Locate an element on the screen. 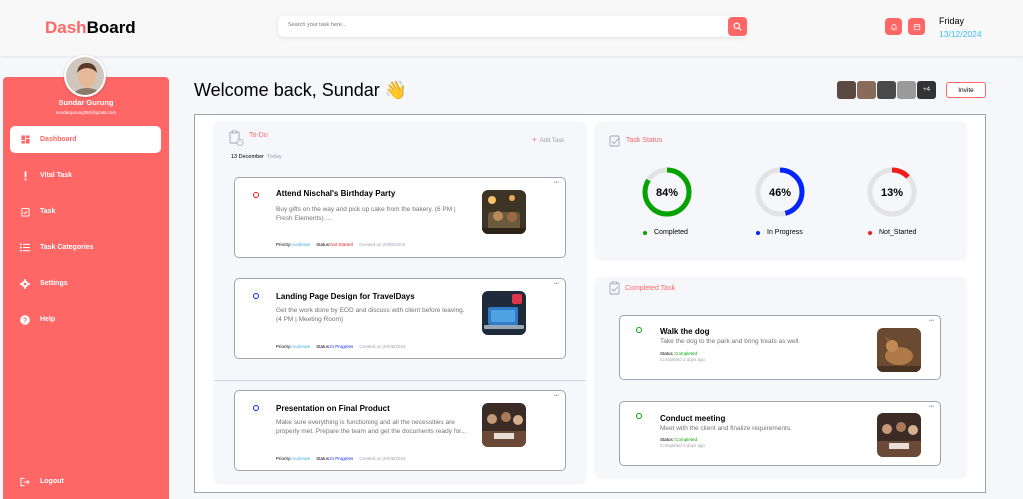 The image size is (1023, 499). help-icon: ? is located at coordinates (25, 319).